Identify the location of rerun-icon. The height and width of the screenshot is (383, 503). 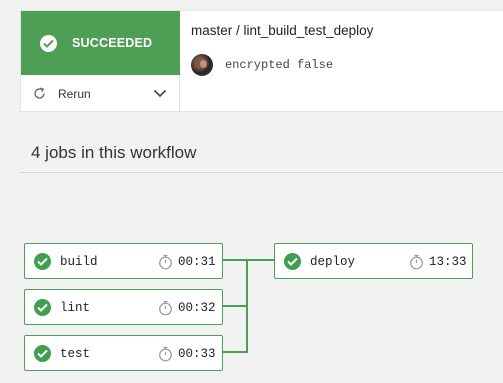
(39, 93).